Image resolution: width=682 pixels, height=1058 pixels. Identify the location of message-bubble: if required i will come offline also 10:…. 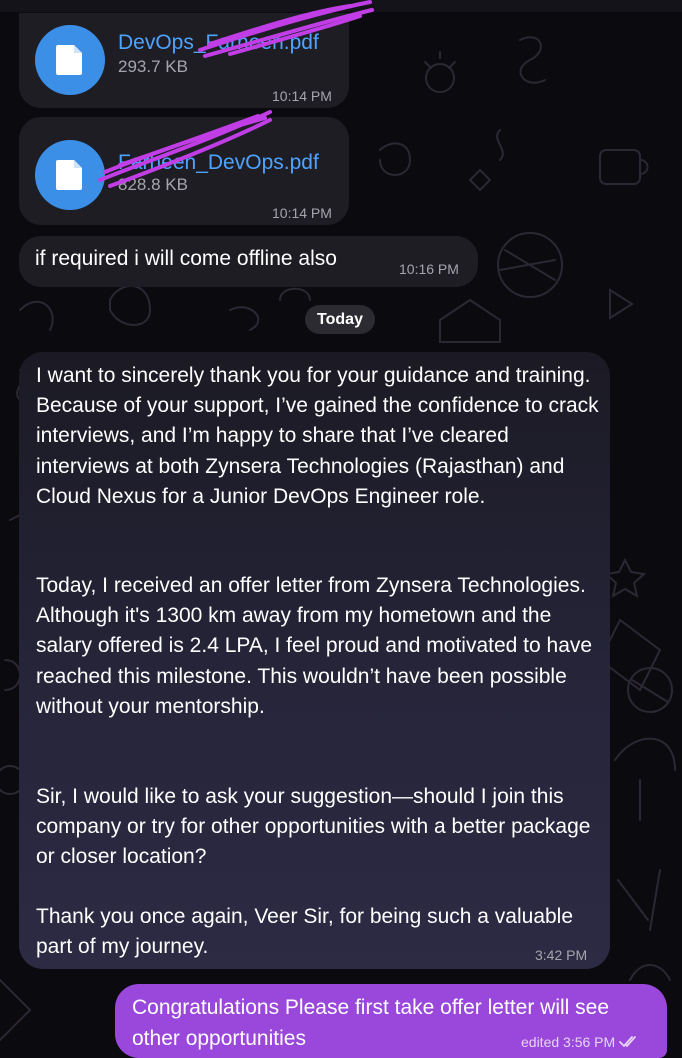
(248, 261).